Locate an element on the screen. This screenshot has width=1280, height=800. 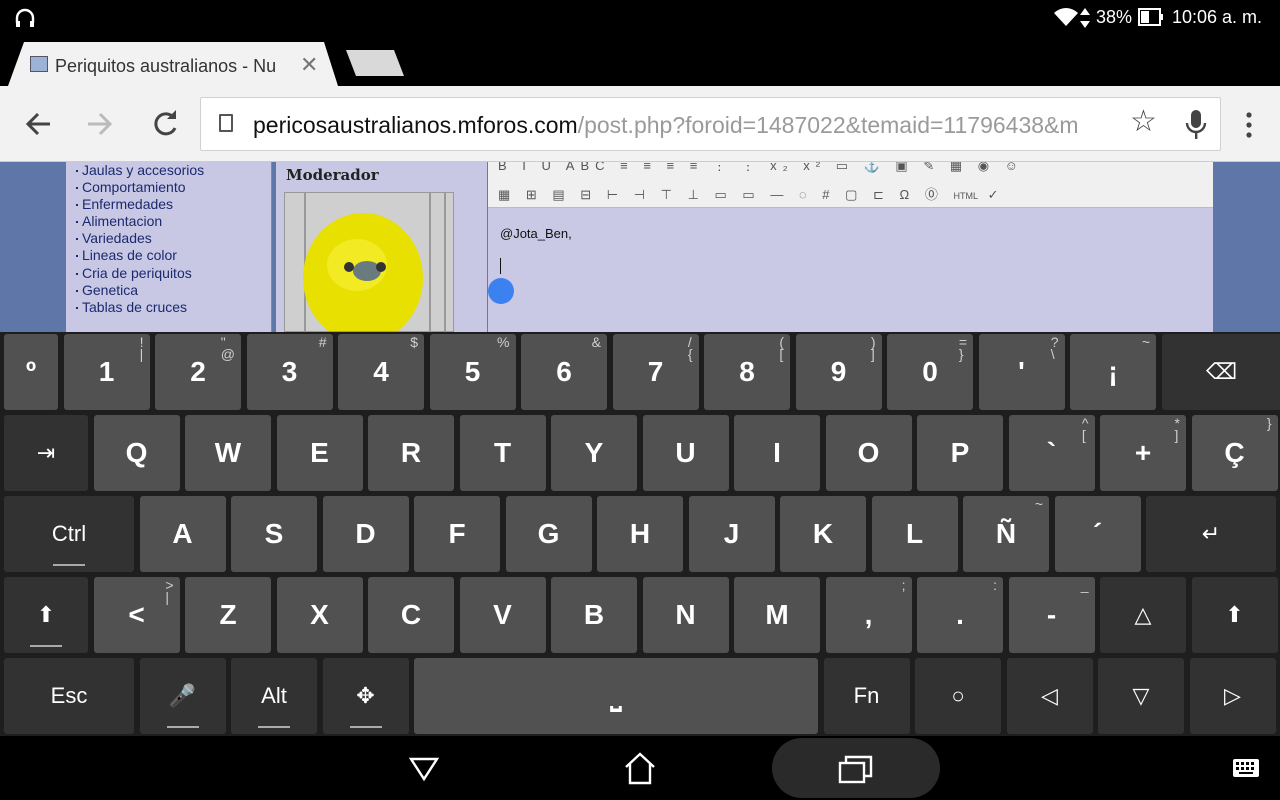
key-p: P is located at coordinates (960, 453).